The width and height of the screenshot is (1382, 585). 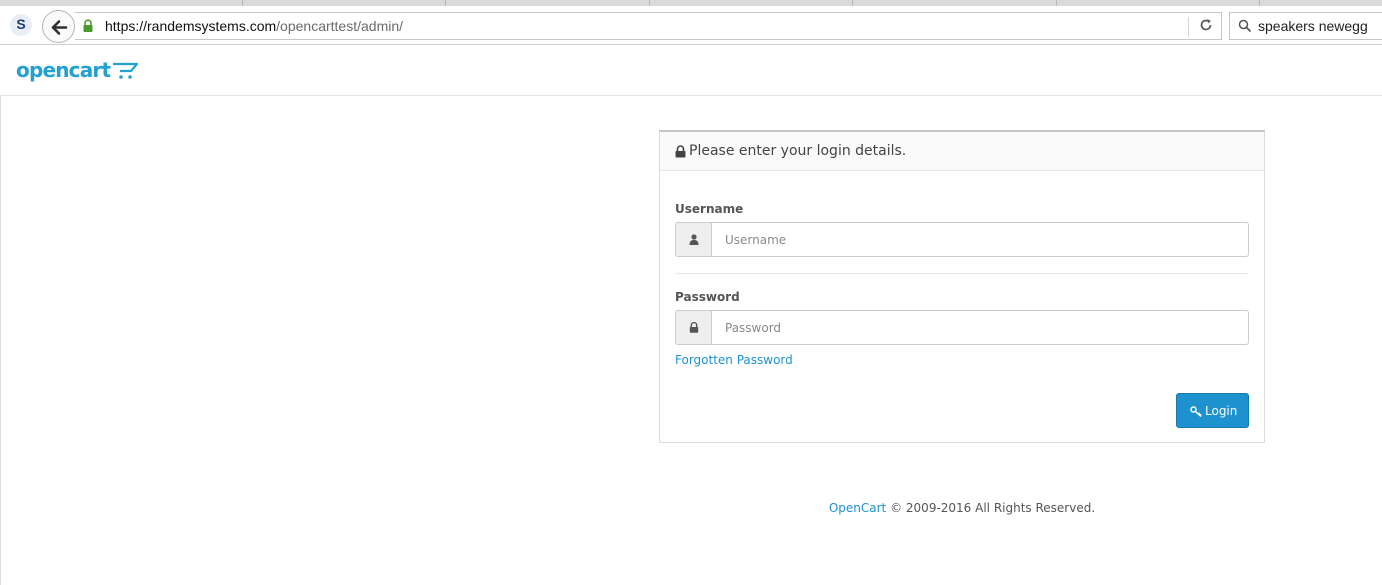 I want to click on forgotten-password-link: Forgotten Password, so click(x=734, y=360).